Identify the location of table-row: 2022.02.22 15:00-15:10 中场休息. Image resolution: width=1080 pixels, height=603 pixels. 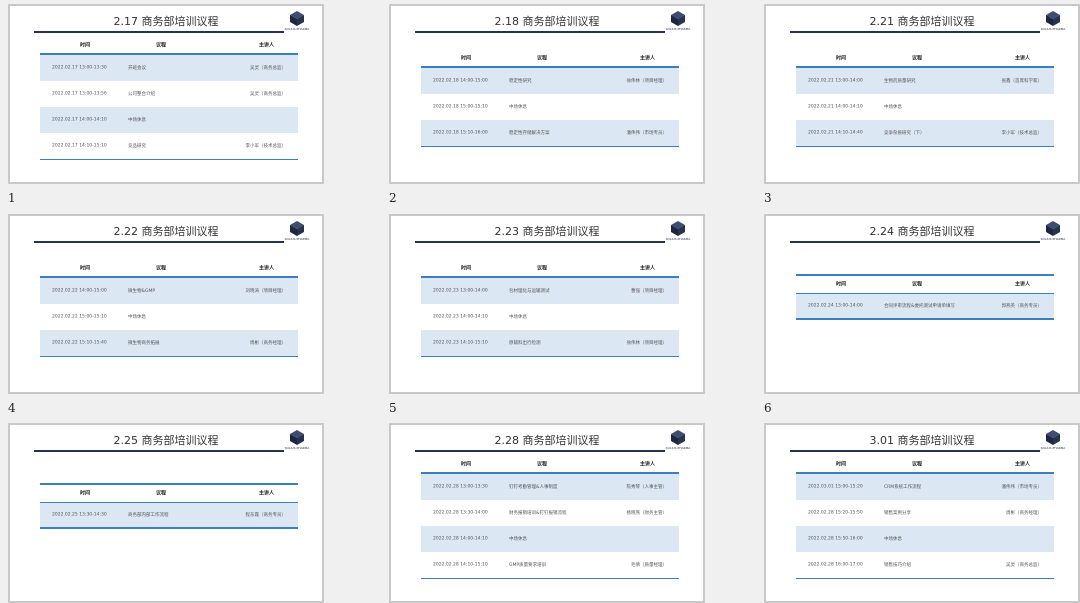
(169, 317).